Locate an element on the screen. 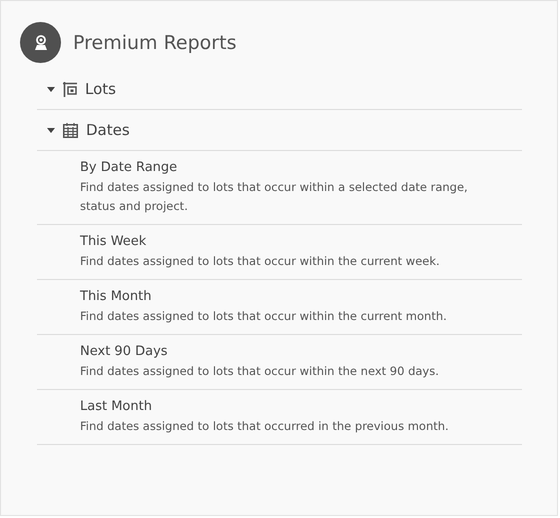 The height and width of the screenshot is (518, 560). report-item: This Week Find dates assigned to lots that occur within the current week. is located at coordinates (279, 252).